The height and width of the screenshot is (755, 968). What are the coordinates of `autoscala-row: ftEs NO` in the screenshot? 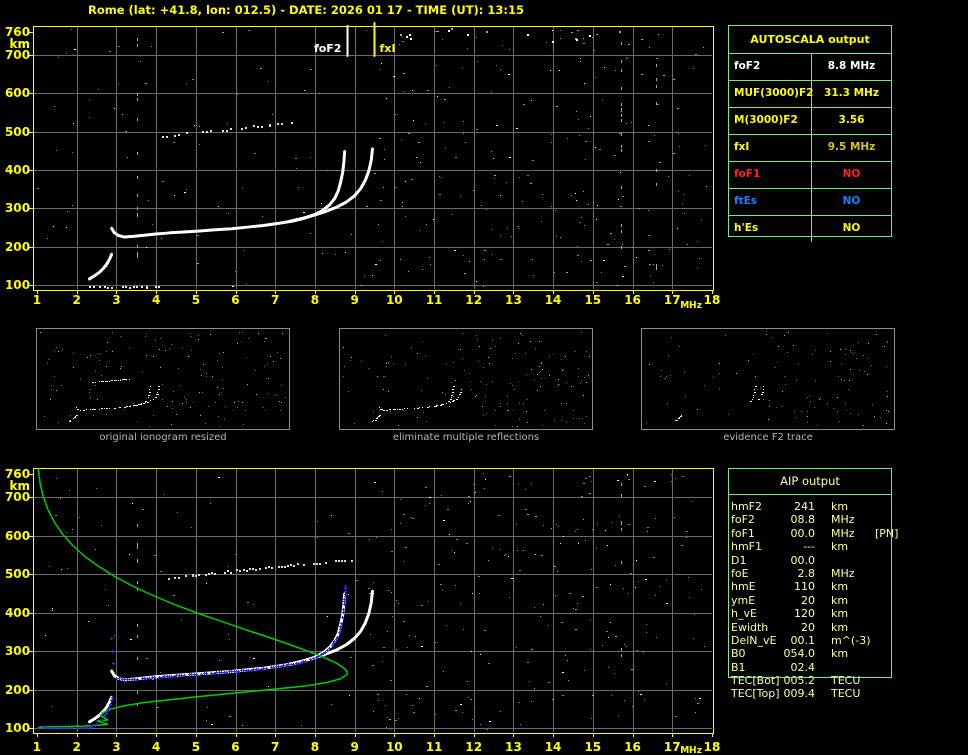 It's located at (810, 201).